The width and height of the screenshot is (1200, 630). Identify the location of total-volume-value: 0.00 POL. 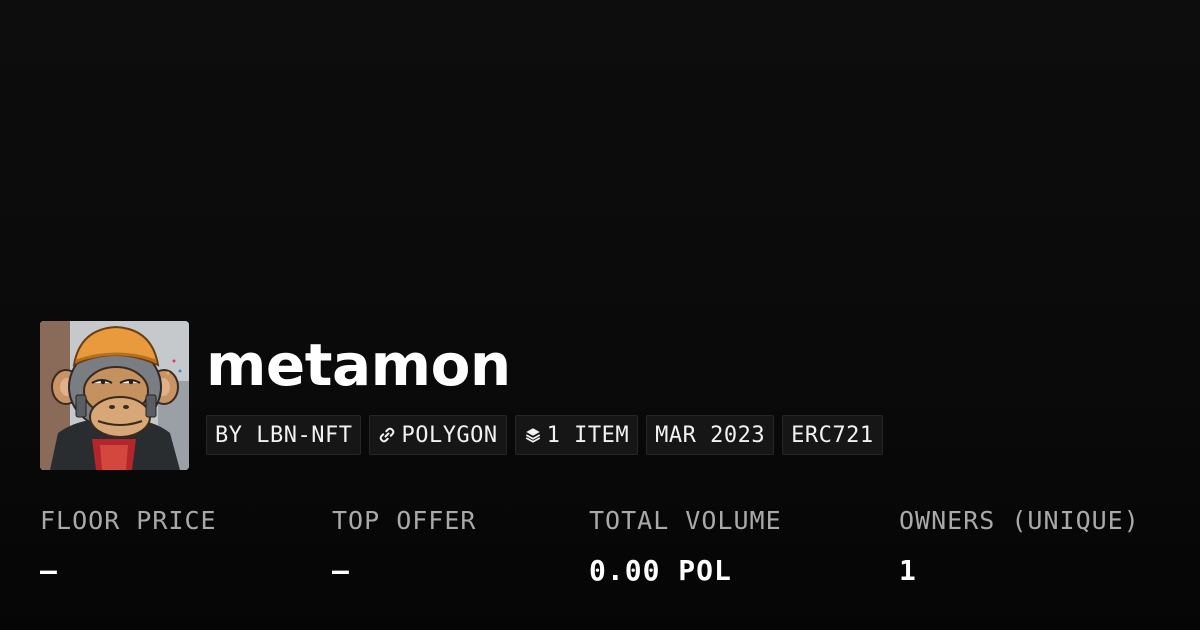
(660, 570).